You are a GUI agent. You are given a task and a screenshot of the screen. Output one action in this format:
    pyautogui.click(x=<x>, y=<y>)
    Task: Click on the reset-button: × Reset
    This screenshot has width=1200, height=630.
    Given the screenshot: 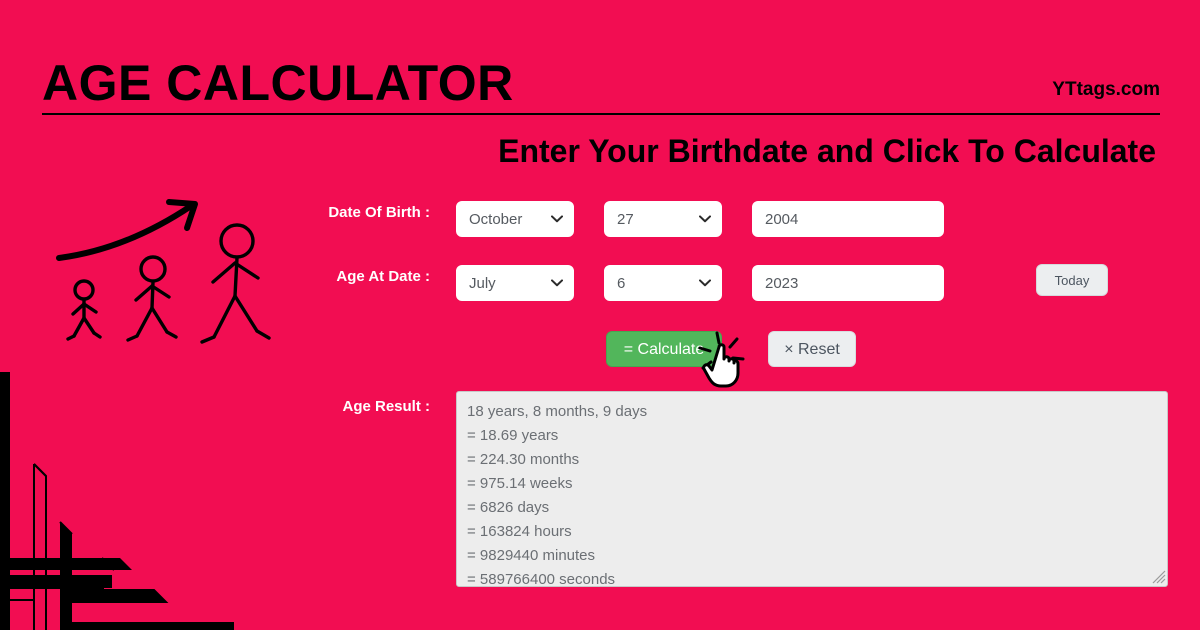 What is the action you would take?
    pyautogui.click(x=812, y=349)
    